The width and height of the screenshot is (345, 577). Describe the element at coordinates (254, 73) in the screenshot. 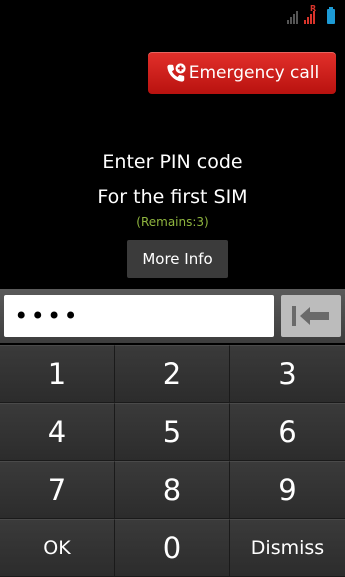

I see `emergency-call-label: Emergency call` at that location.